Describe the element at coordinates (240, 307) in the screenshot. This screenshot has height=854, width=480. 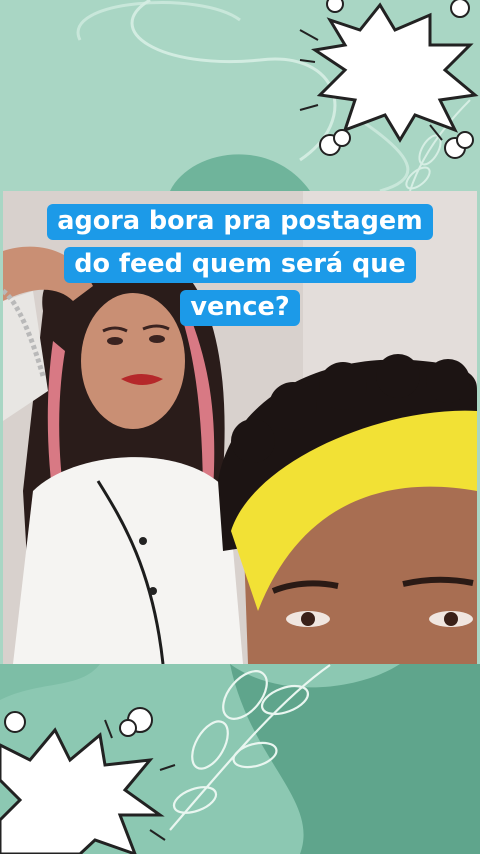
I see `caption-line: vence?` at that location.